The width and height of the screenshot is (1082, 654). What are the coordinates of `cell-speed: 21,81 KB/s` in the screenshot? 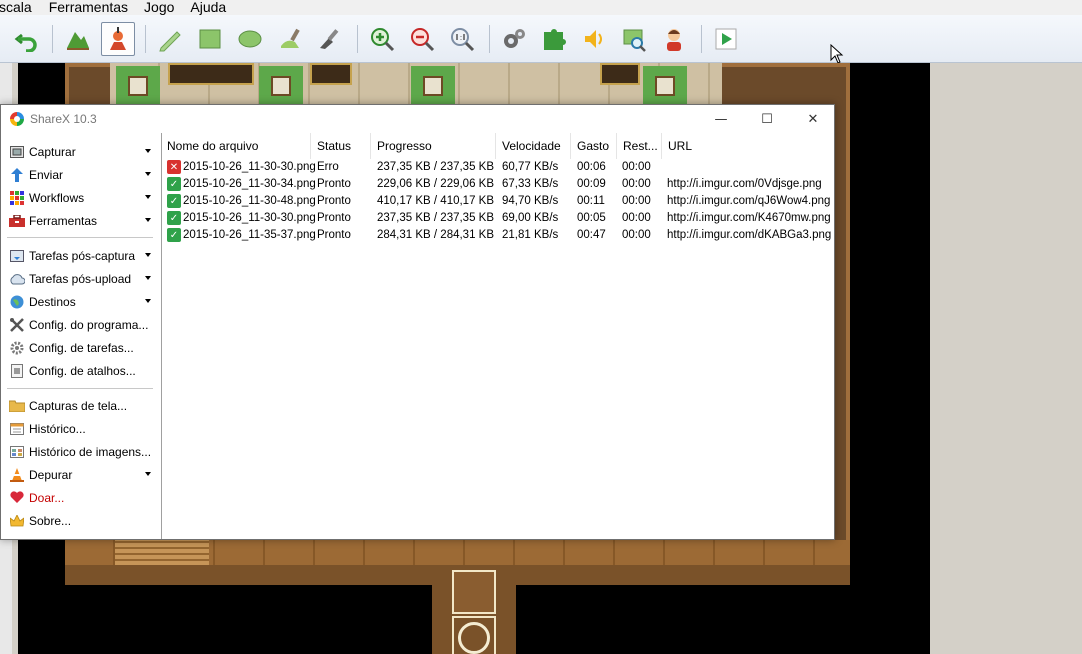 It's located at (530, 235).